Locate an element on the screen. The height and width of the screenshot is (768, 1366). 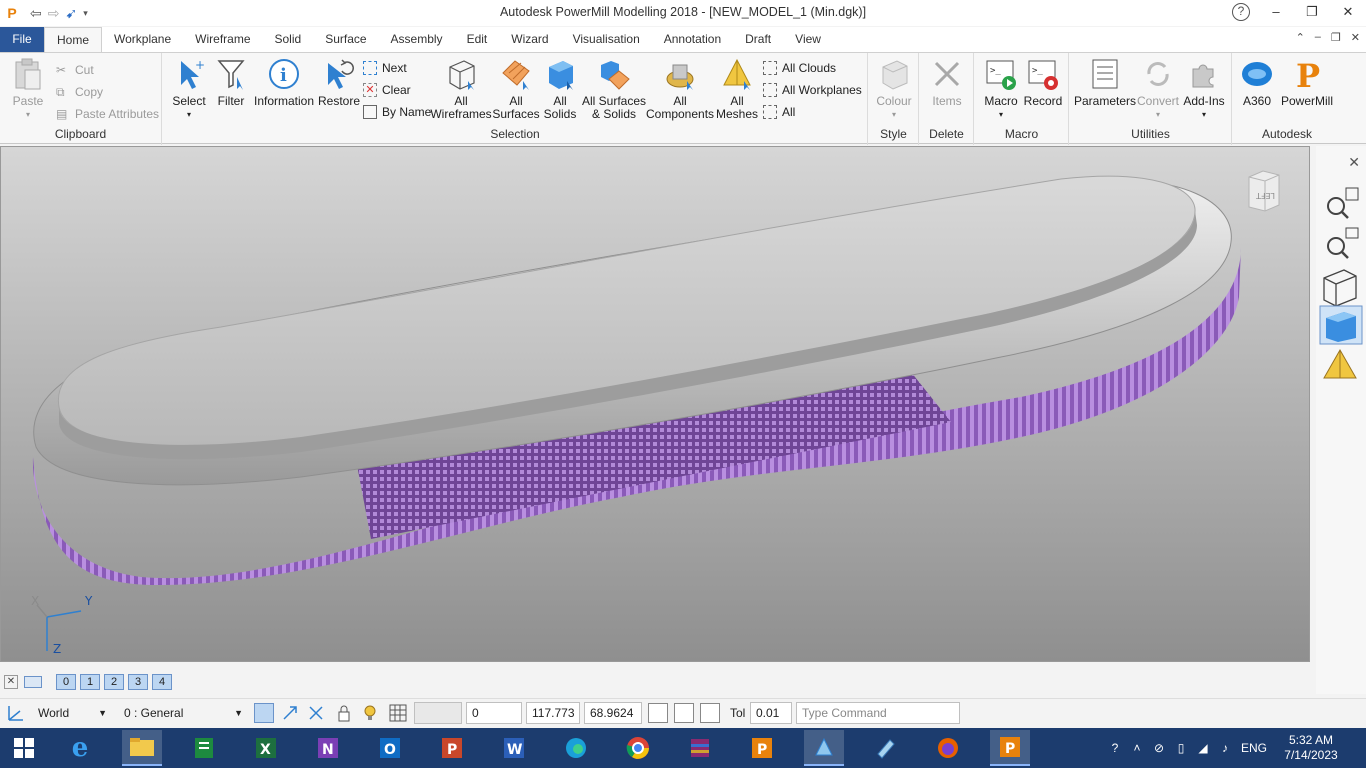
all-surfaces-solids-button: All Surfaces & Solids is located at coordinates (614, 89).